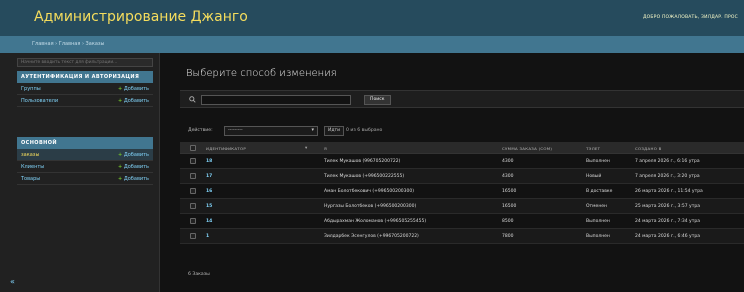 This screenshot has width=744, height=292. I want to click on site-brand: Администрирование Джанго, so click(141, 17).